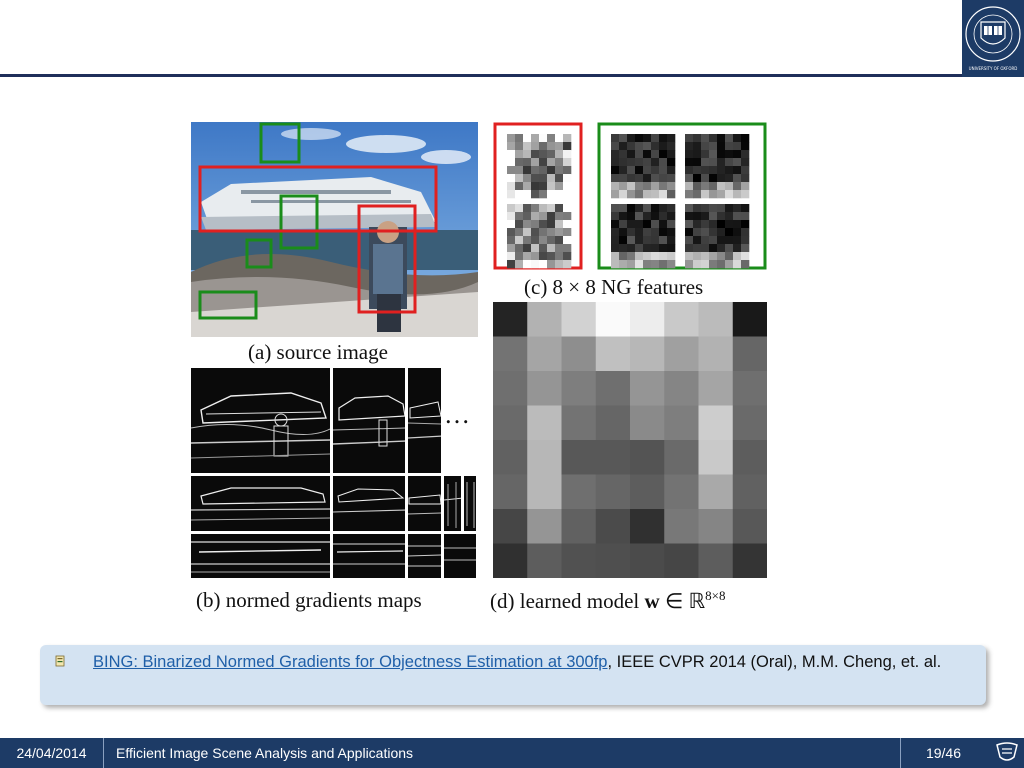 The width and height of the screenshot is (1024, 768). I want to click on caption-d-prefix: (d) learned model, so click(567, 601).